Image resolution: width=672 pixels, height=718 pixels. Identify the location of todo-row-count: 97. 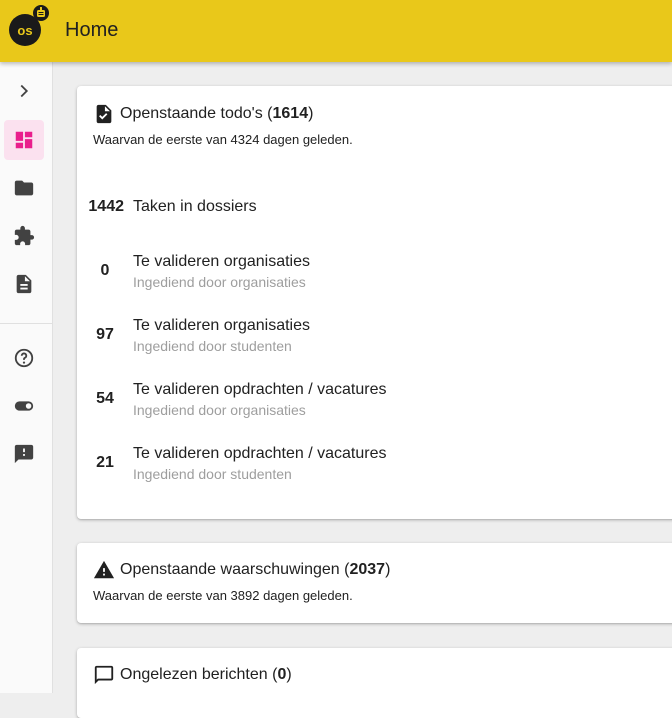
(105, 334).